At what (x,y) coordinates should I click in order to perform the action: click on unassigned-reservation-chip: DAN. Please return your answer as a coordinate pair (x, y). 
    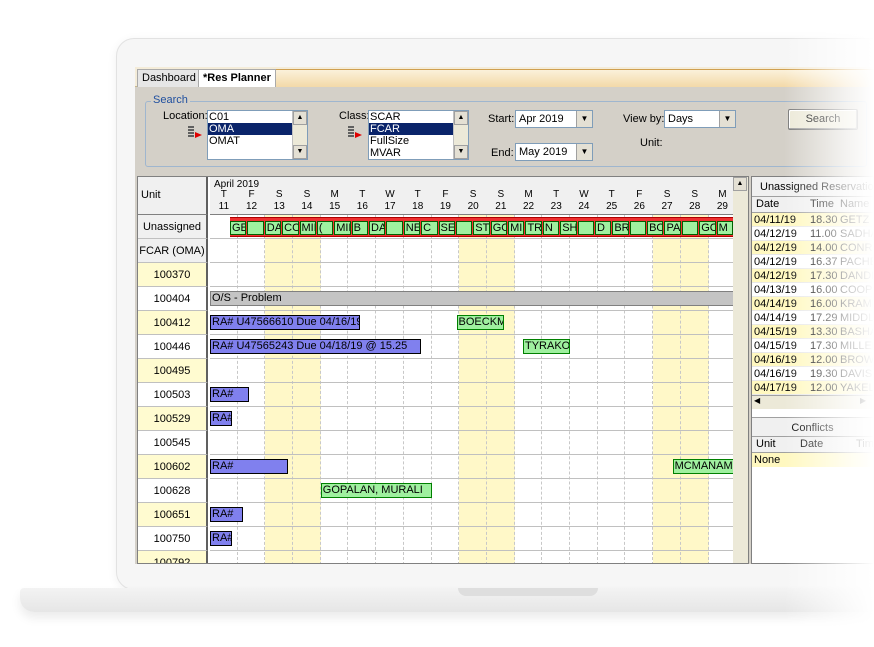
    Looking at the image, I should click on (273, 228).